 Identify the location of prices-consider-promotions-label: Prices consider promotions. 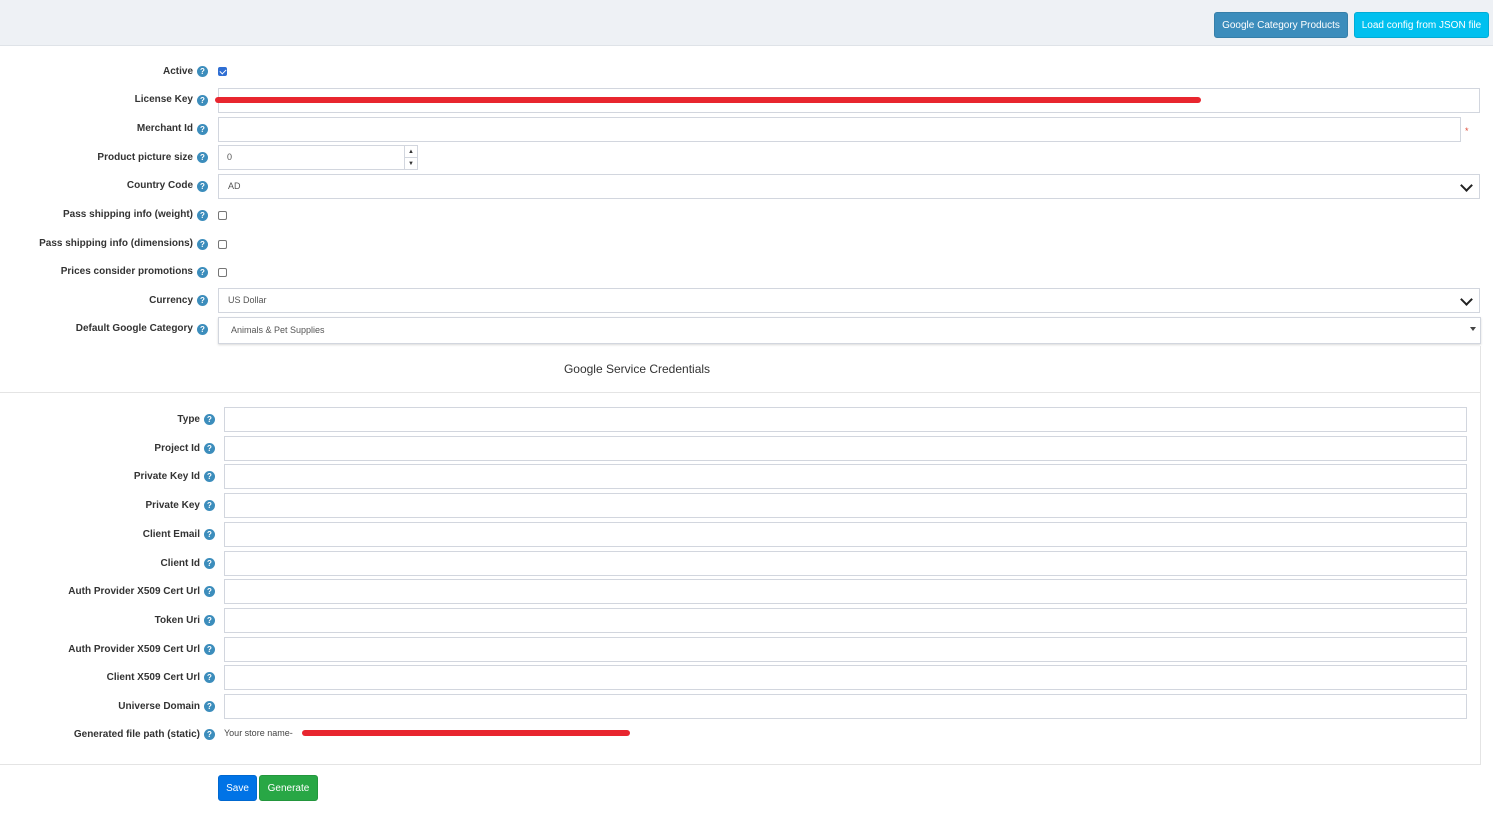
(126, 271).